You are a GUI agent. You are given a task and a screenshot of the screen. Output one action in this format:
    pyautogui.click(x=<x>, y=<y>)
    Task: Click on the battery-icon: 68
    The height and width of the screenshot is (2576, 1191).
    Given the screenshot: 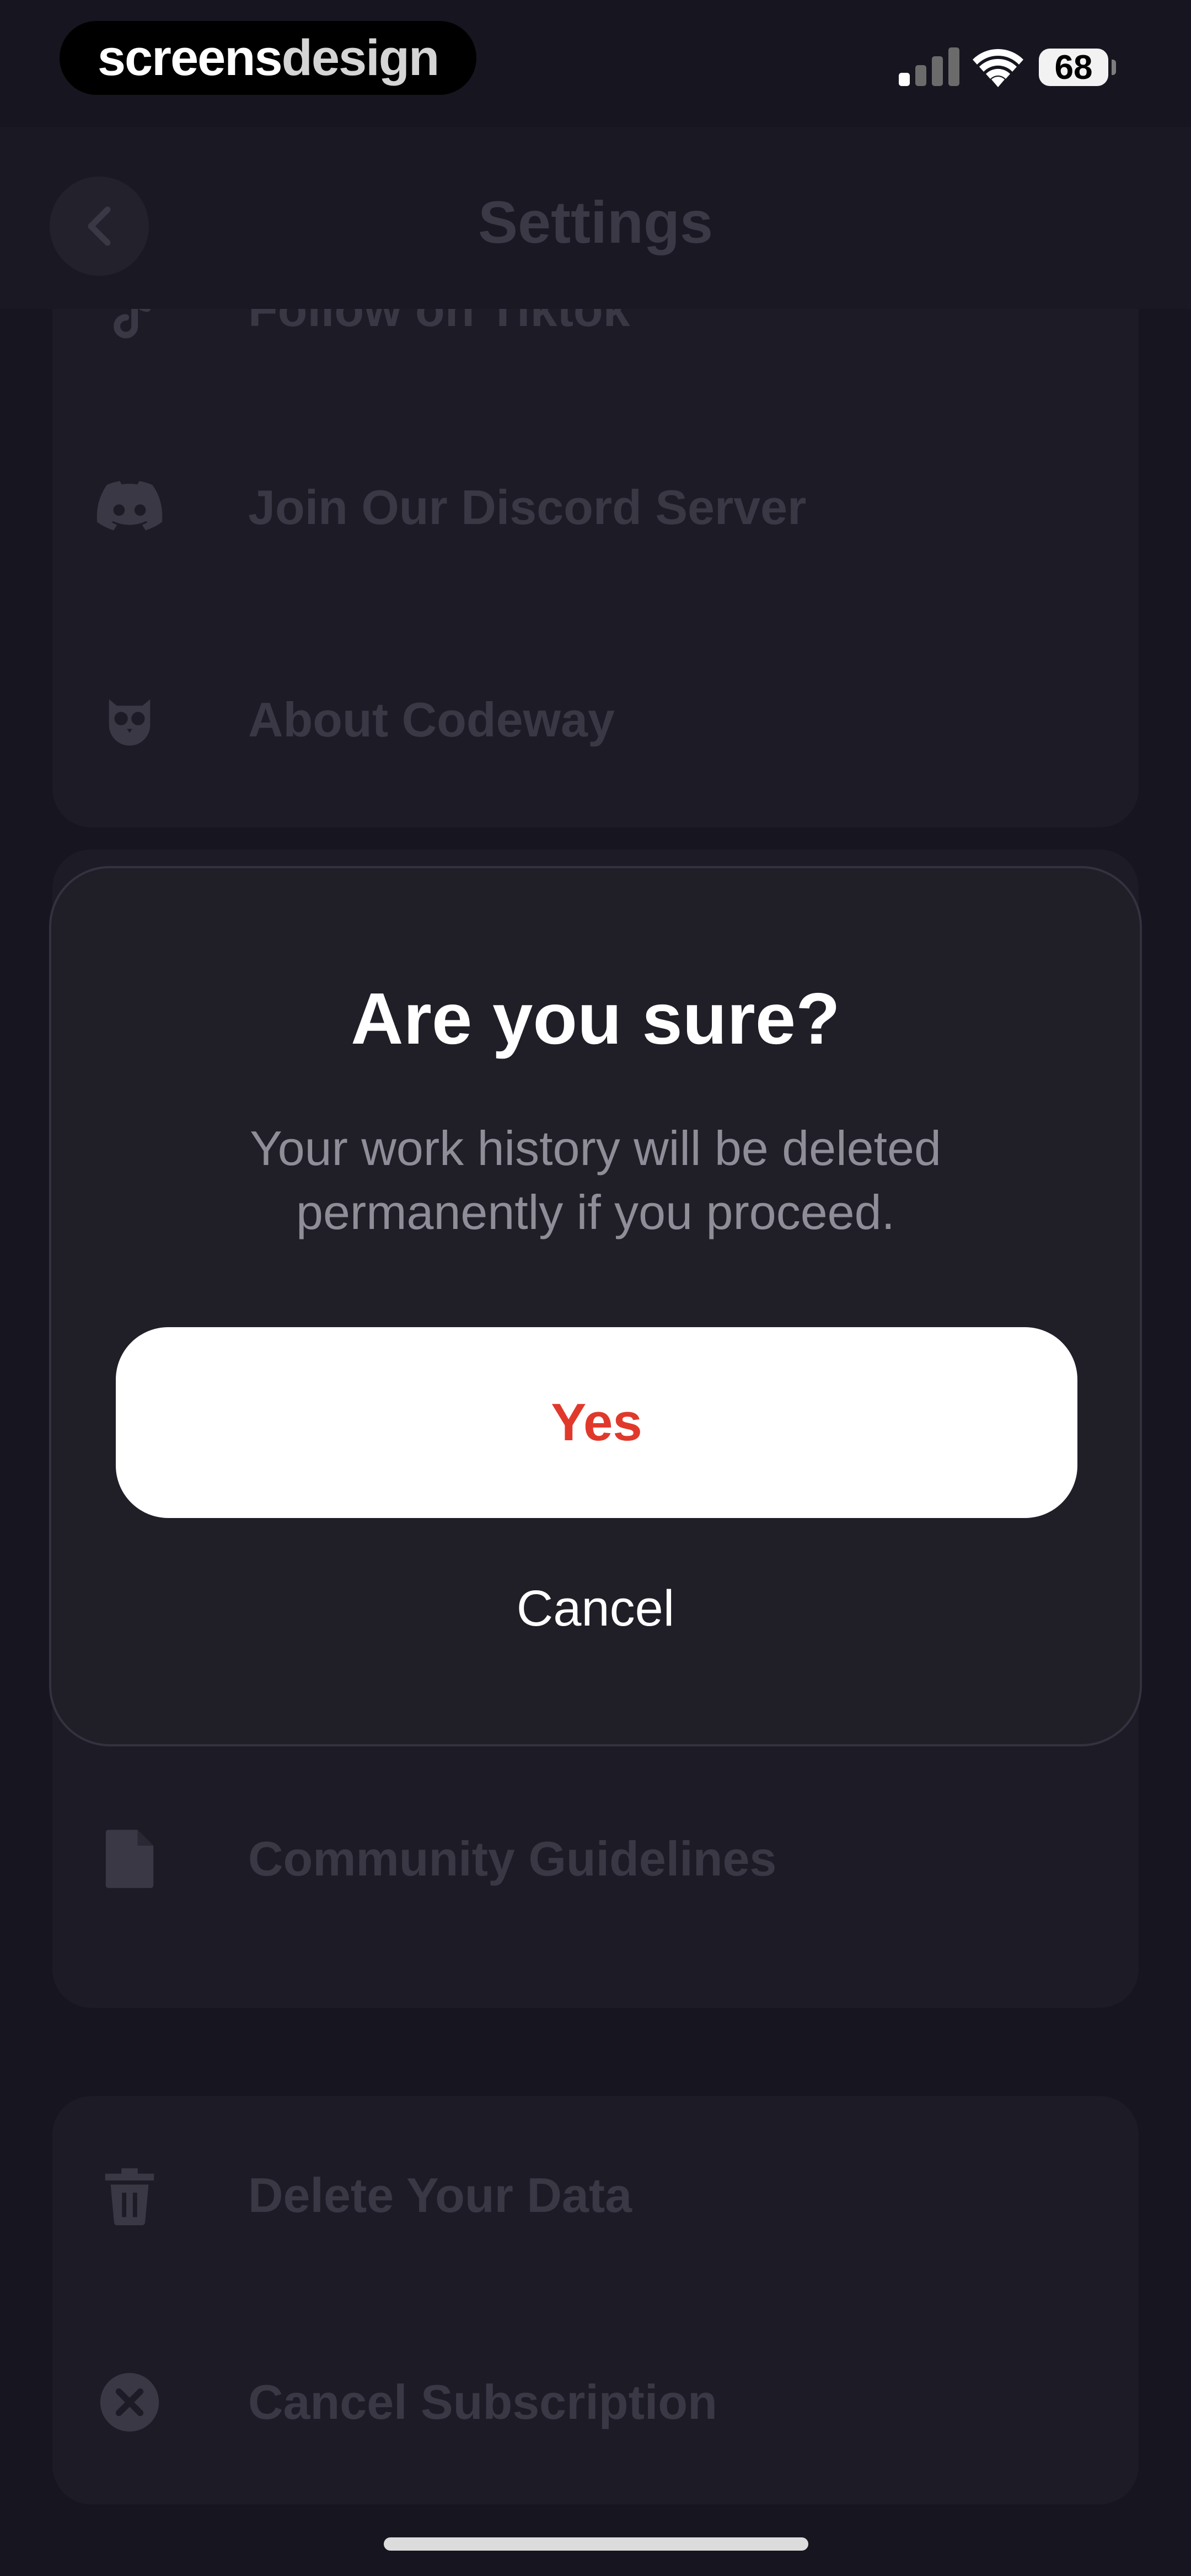 What is the action you would take?
    pyautogui.click(x=1073, y=67)
    